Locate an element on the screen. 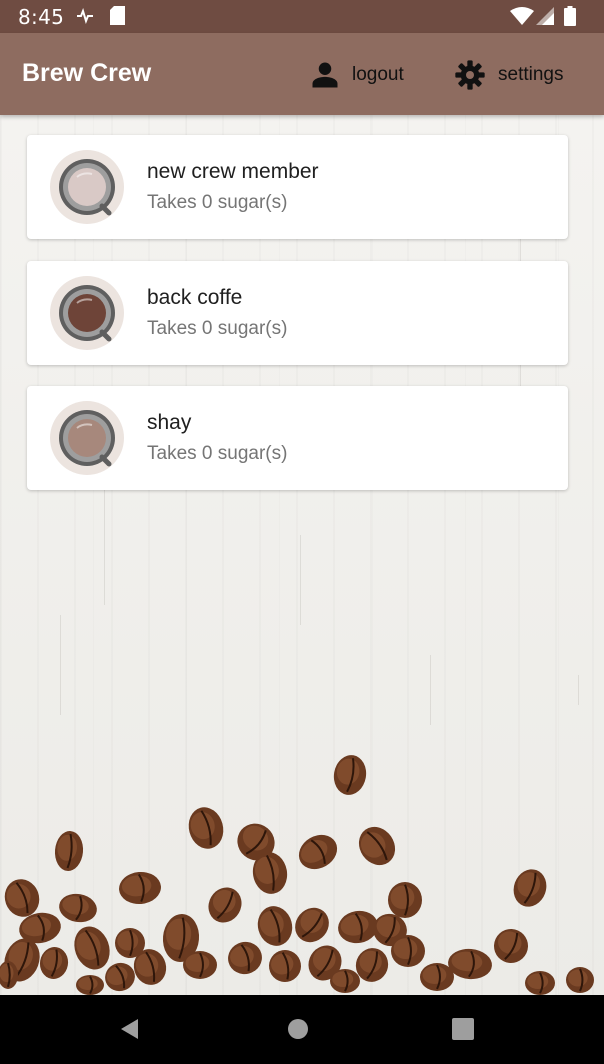 The height and width of the screenshot is (1064, 604). list-item: new crew member Takes 0 sugar(s) is located at coordinates (297, 187).